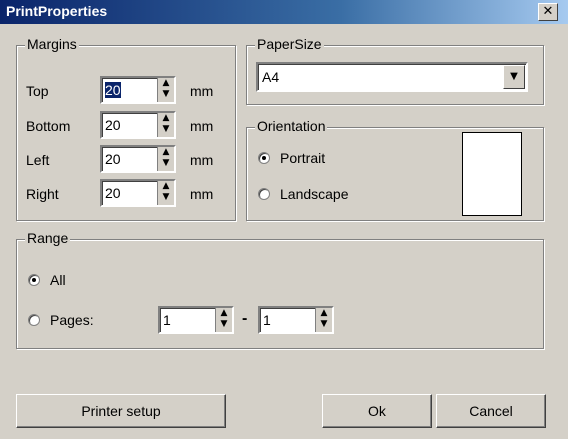  Describe the element at coordinates (121, 411) in the screenshot. I see `printer-setup-button: Printer setup` at that location.